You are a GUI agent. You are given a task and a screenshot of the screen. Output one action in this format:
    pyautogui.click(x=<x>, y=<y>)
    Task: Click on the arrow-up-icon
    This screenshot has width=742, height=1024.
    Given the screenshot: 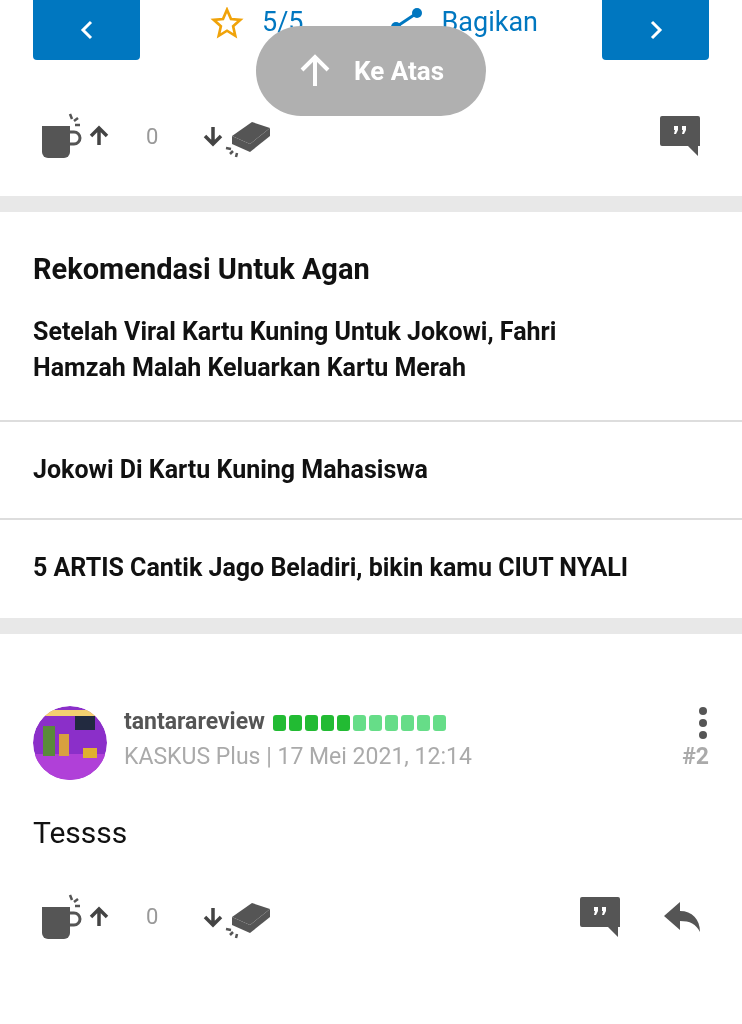 What is the action you would take?
    pyautogui.click(x=315, y=71)
    